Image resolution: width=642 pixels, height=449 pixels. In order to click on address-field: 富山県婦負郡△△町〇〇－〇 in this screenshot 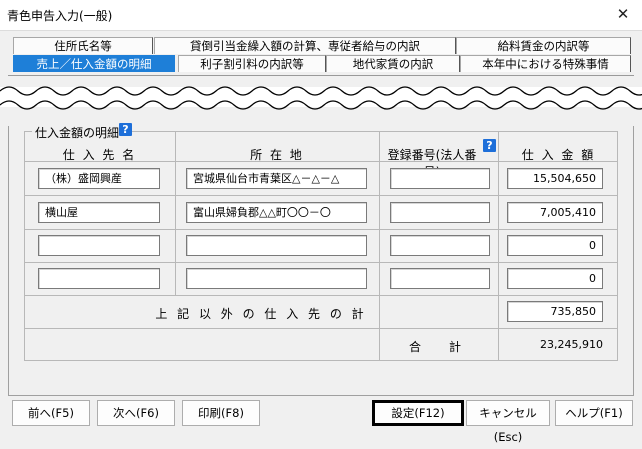, I will do `click(276, 212)`.